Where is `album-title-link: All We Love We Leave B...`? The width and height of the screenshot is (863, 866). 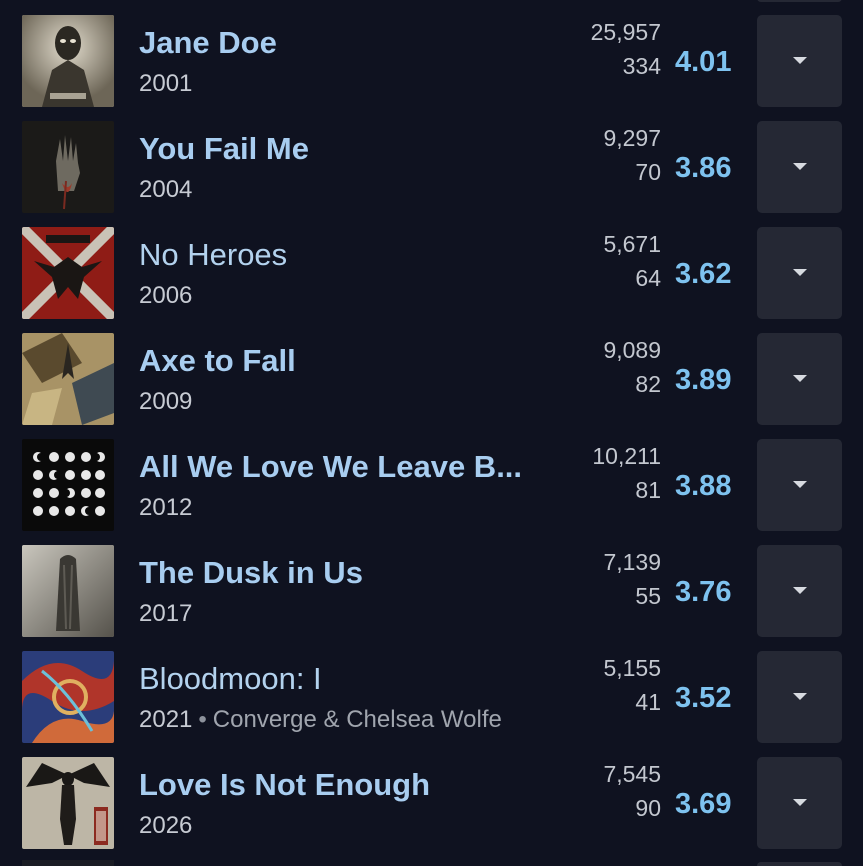 album-title-link: All We Love We Leave B... is located at coordinates (330, 467).